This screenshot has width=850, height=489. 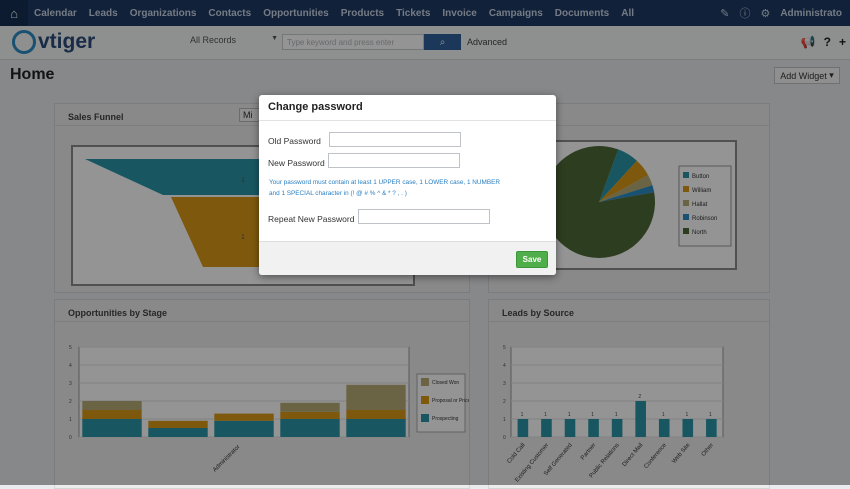 I want to click on repeat-password-field, so click(x=424, y=216).